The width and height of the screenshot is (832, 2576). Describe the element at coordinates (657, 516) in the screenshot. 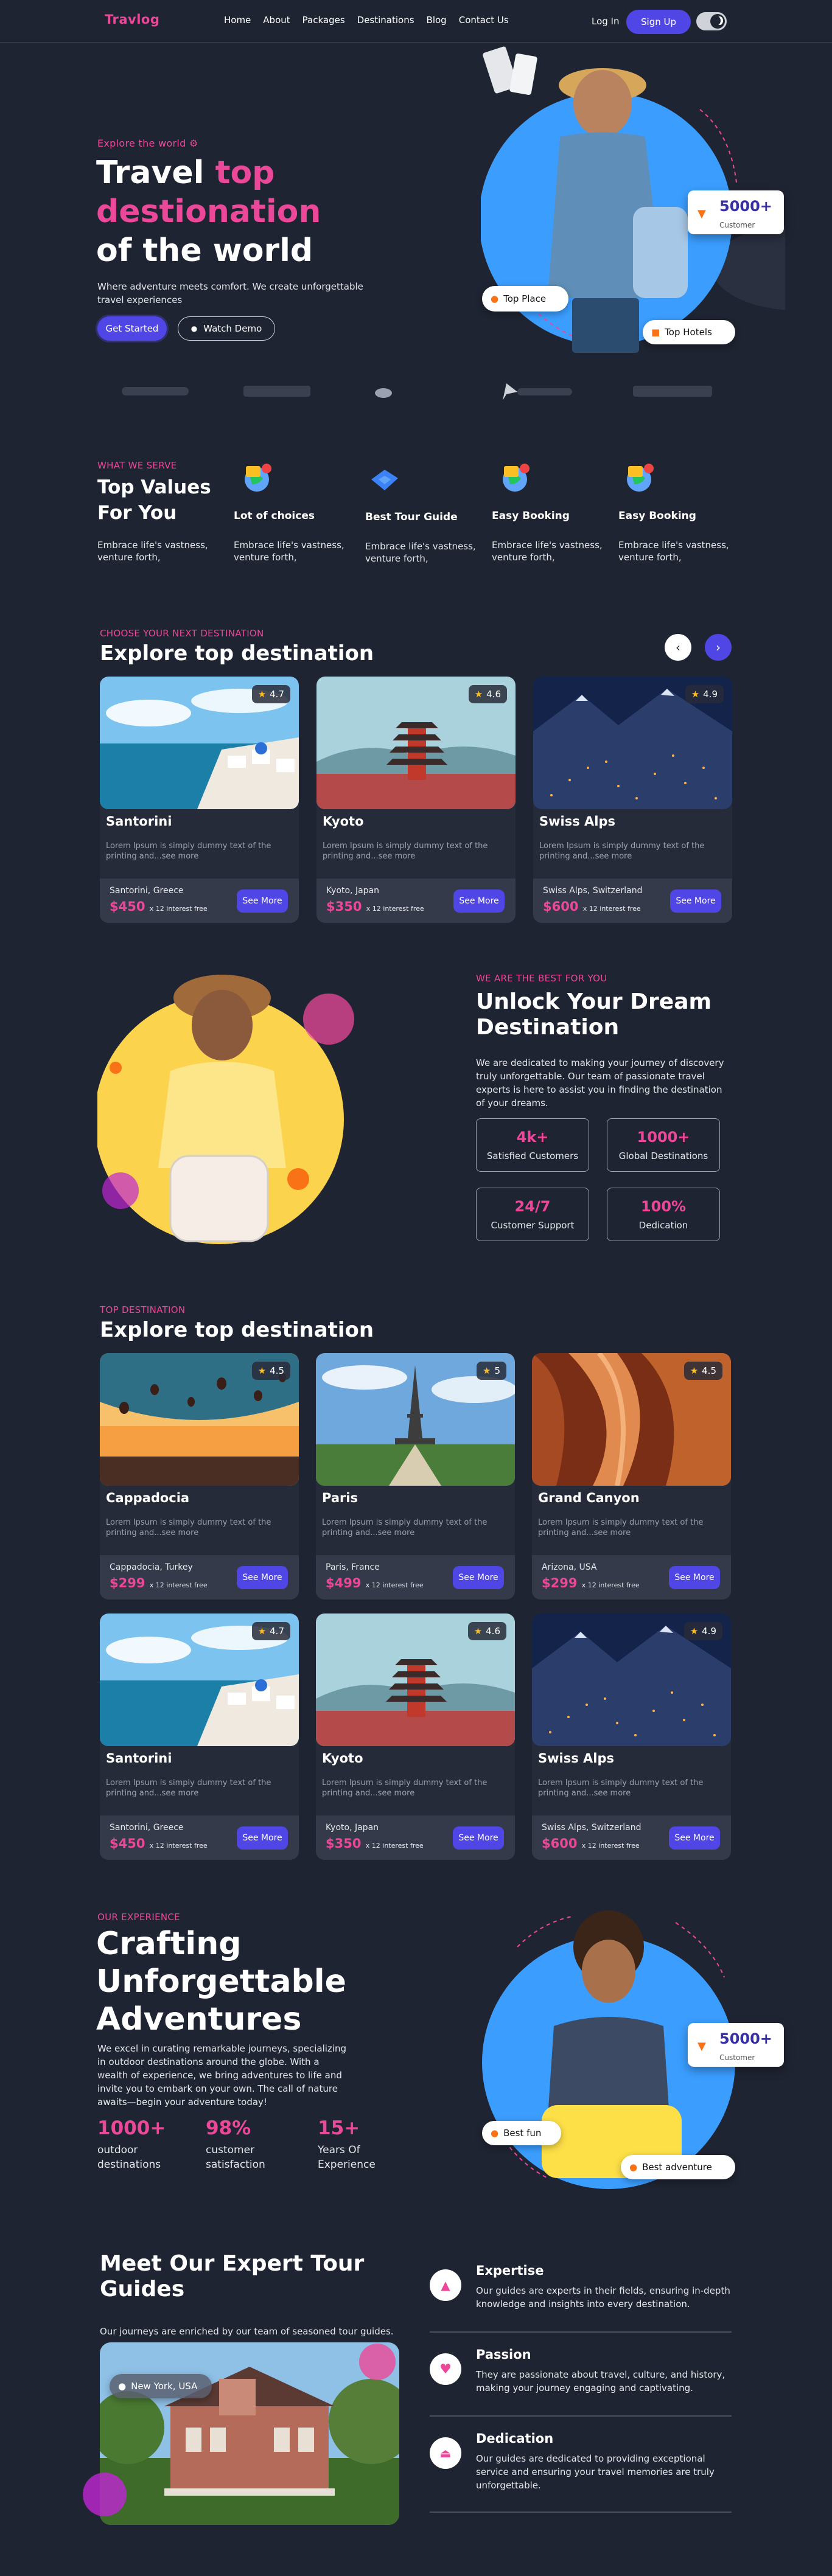

I see `value-title-booking-2: Easy Booking` at that location.